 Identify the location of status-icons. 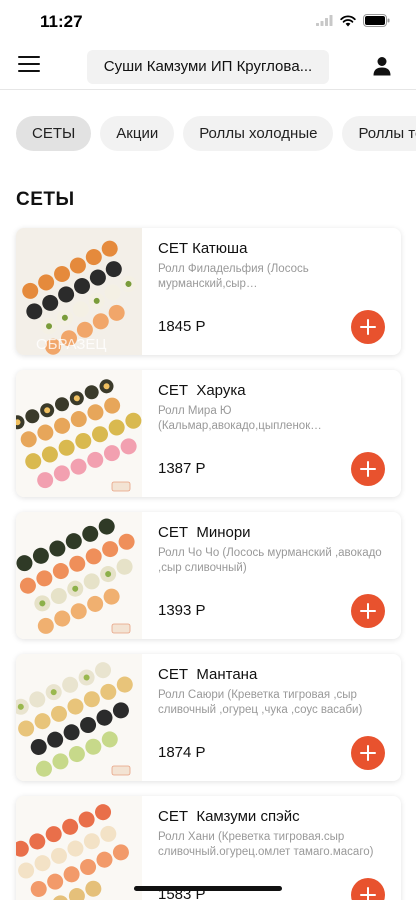
(353, 20).